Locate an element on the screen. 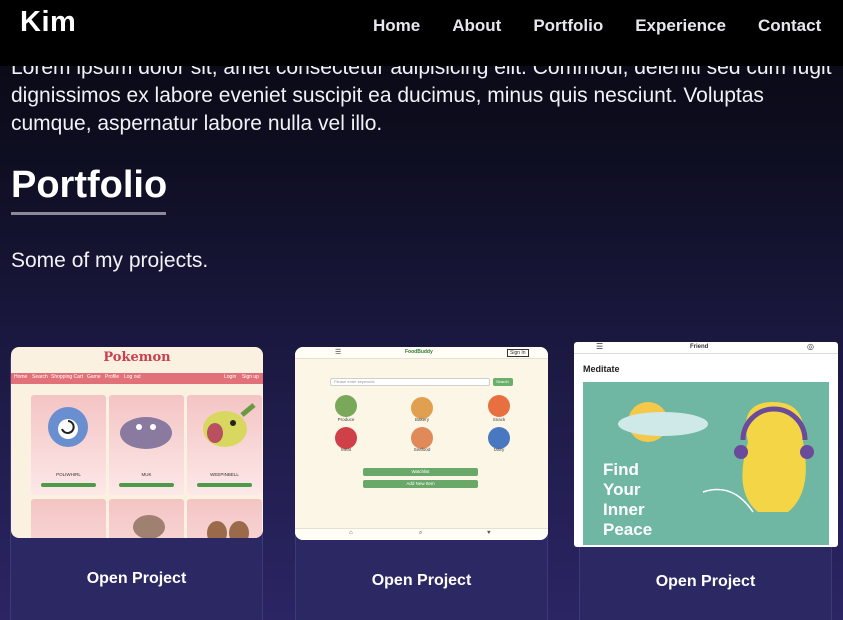 This screenshot has width=843, height=620. shot-title: Pokemon is located at coordinates (137, 357).